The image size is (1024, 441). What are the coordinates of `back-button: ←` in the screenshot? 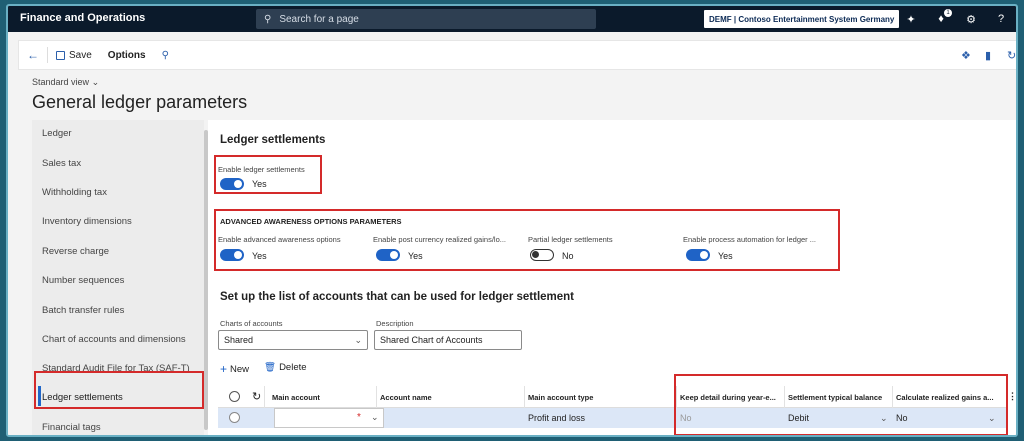 It's located at (33, 55).